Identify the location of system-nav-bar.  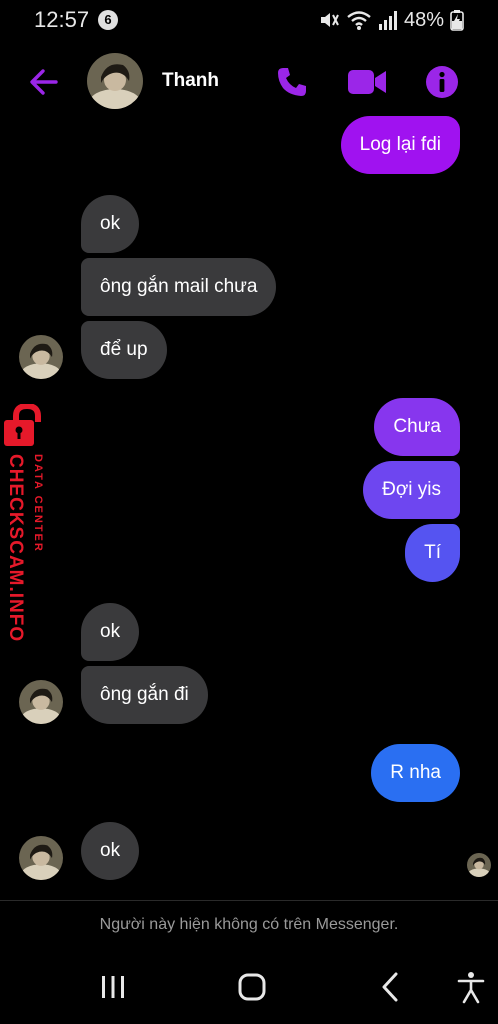
(249, 990).